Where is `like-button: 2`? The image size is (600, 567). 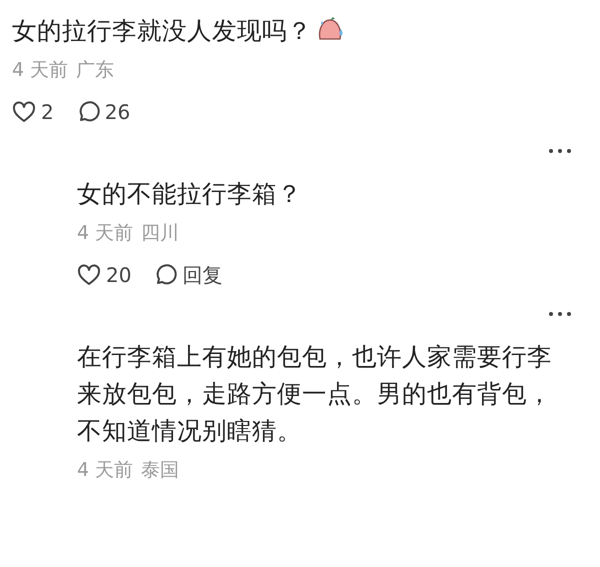 like-button: 2 is located at coordinates (33, 112).